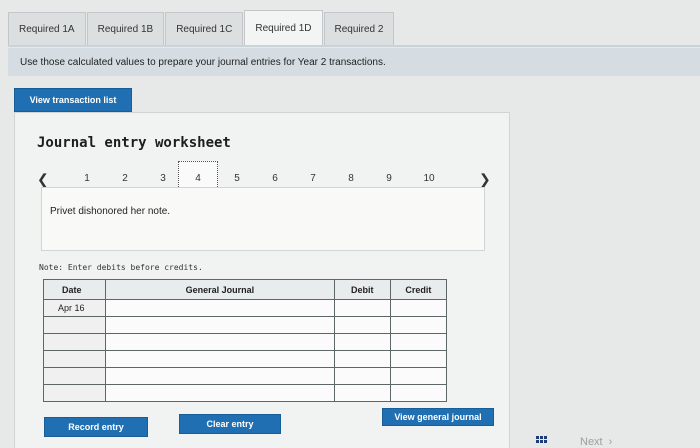  I want to click on tab-required-1c: Required 1C, so click(204, 29).